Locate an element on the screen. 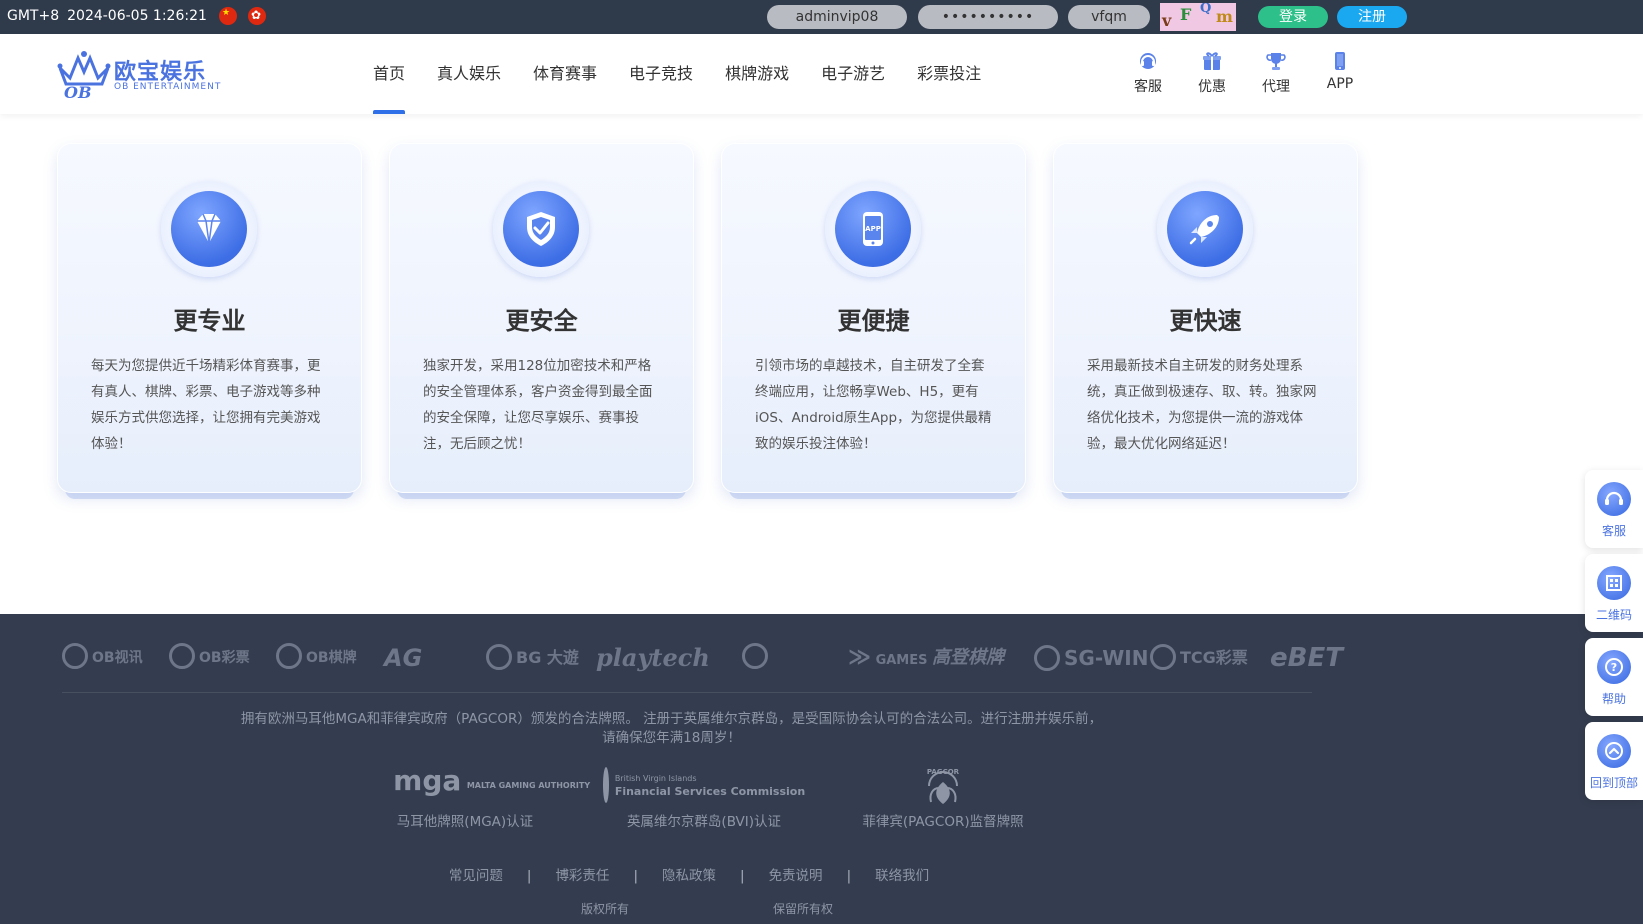 This screenshot has width=1643, height=924. partner-playtech: playtech is located at coordinates (653, 657).